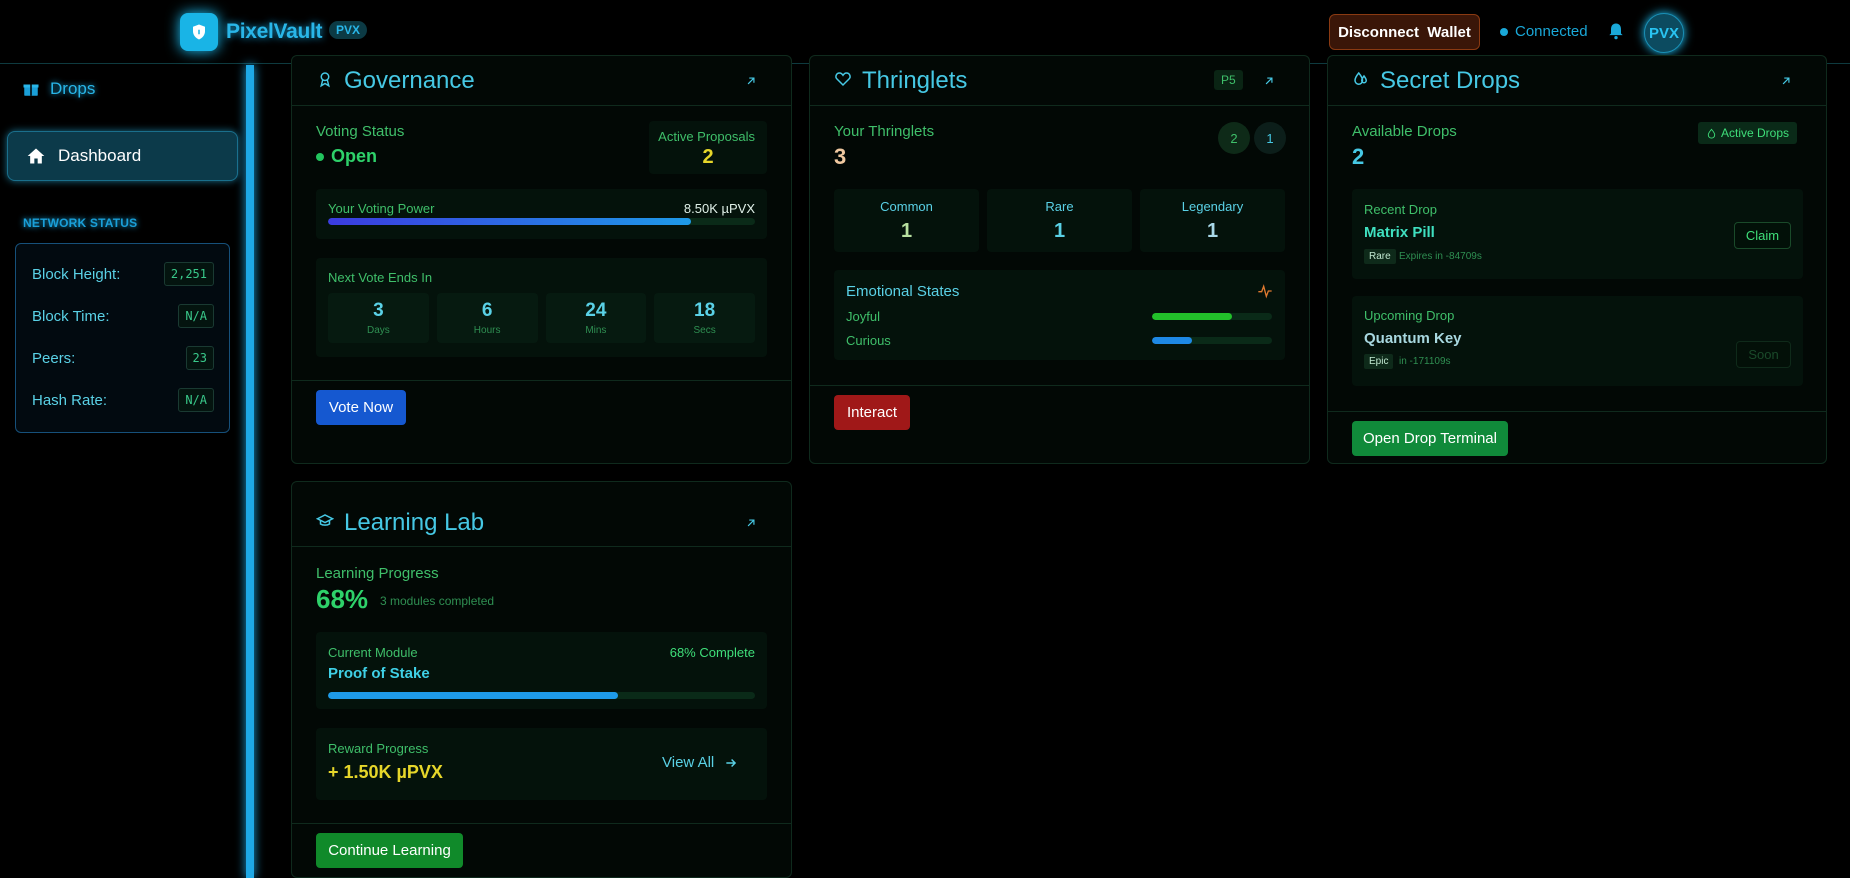  I want to click on reward-label: Reward Progress, so click(378, 748).